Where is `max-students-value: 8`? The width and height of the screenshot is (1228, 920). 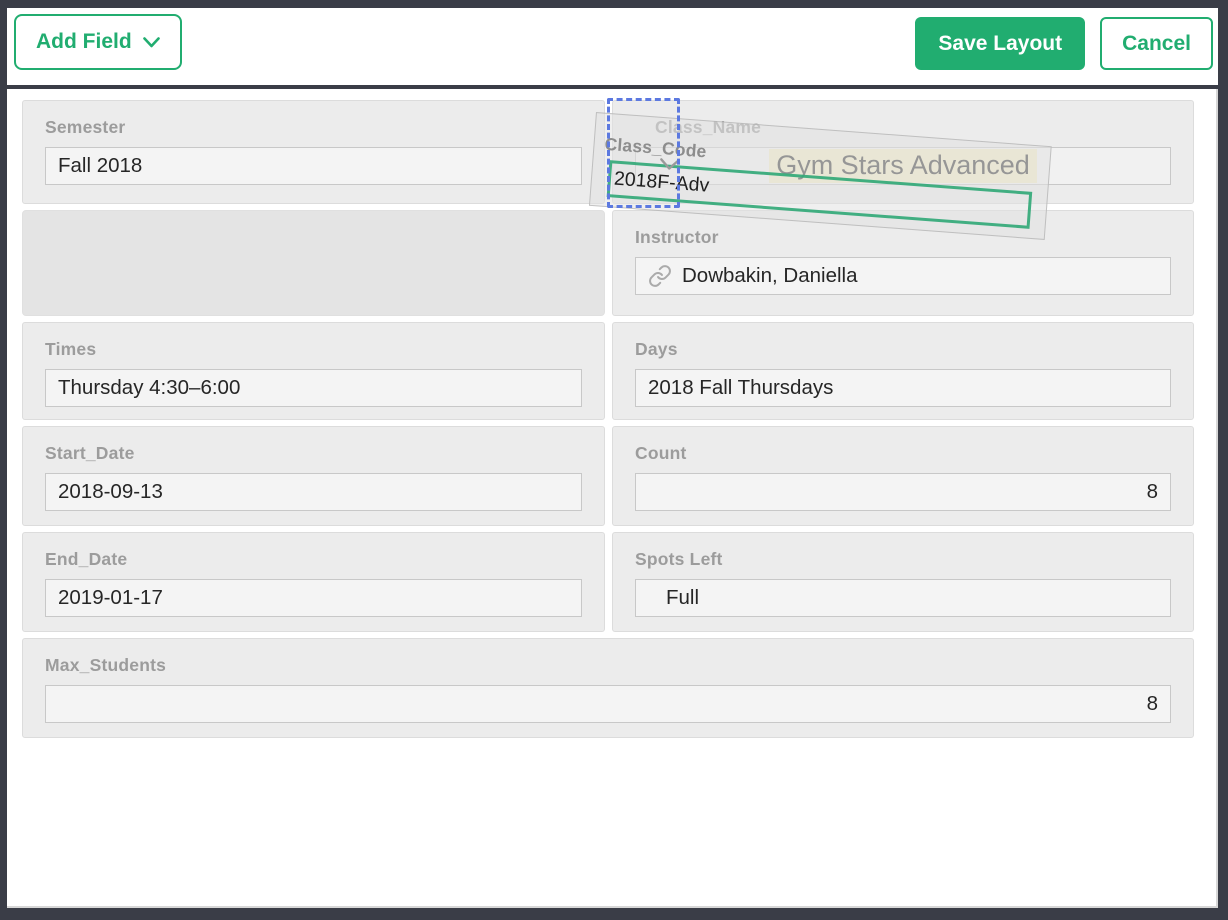
max-students-value: 8 is located at coordinates (1152, 703).